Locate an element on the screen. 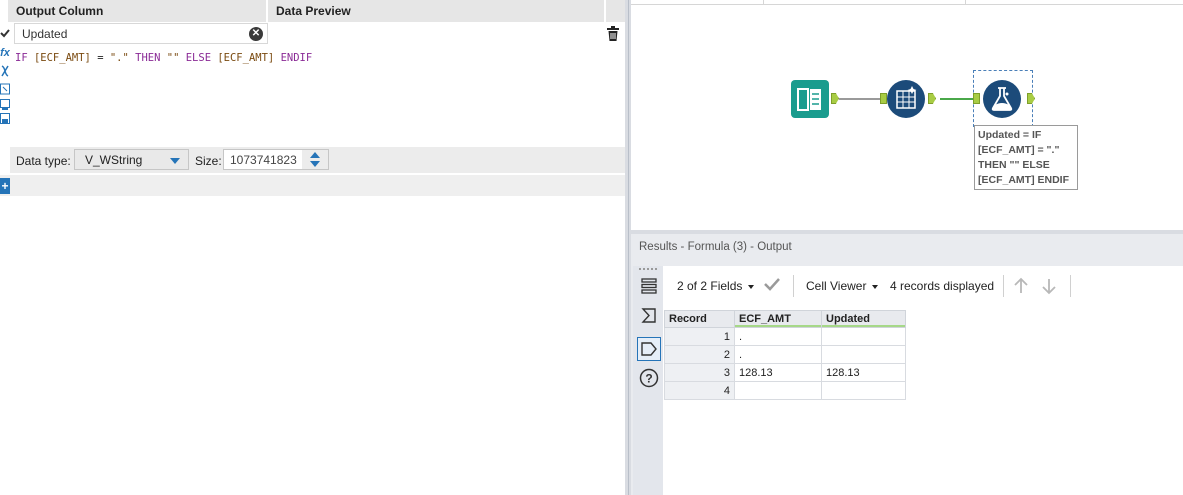  arrow-down-icon is located at coordinates (1049, 288).